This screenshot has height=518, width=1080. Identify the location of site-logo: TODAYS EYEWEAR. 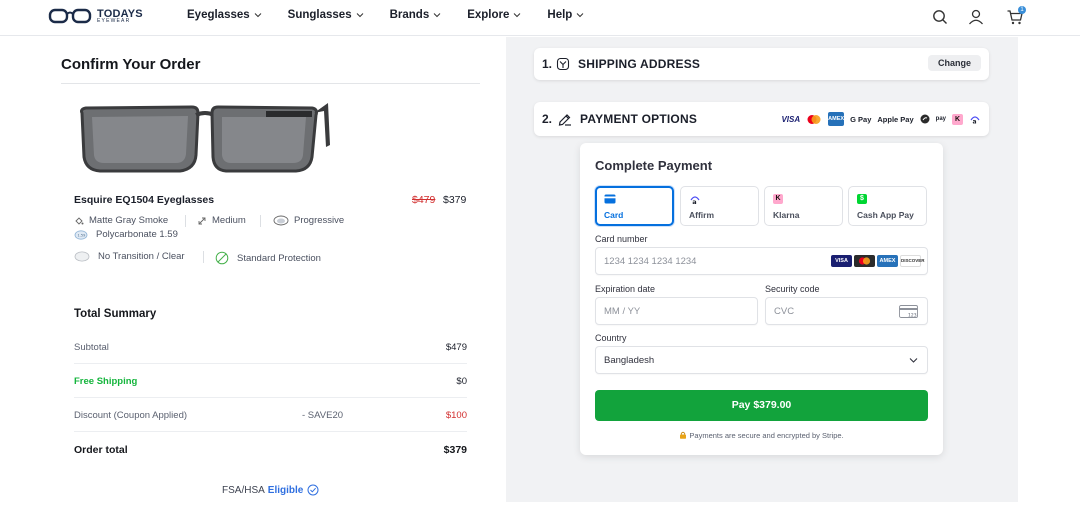
(100, 17).